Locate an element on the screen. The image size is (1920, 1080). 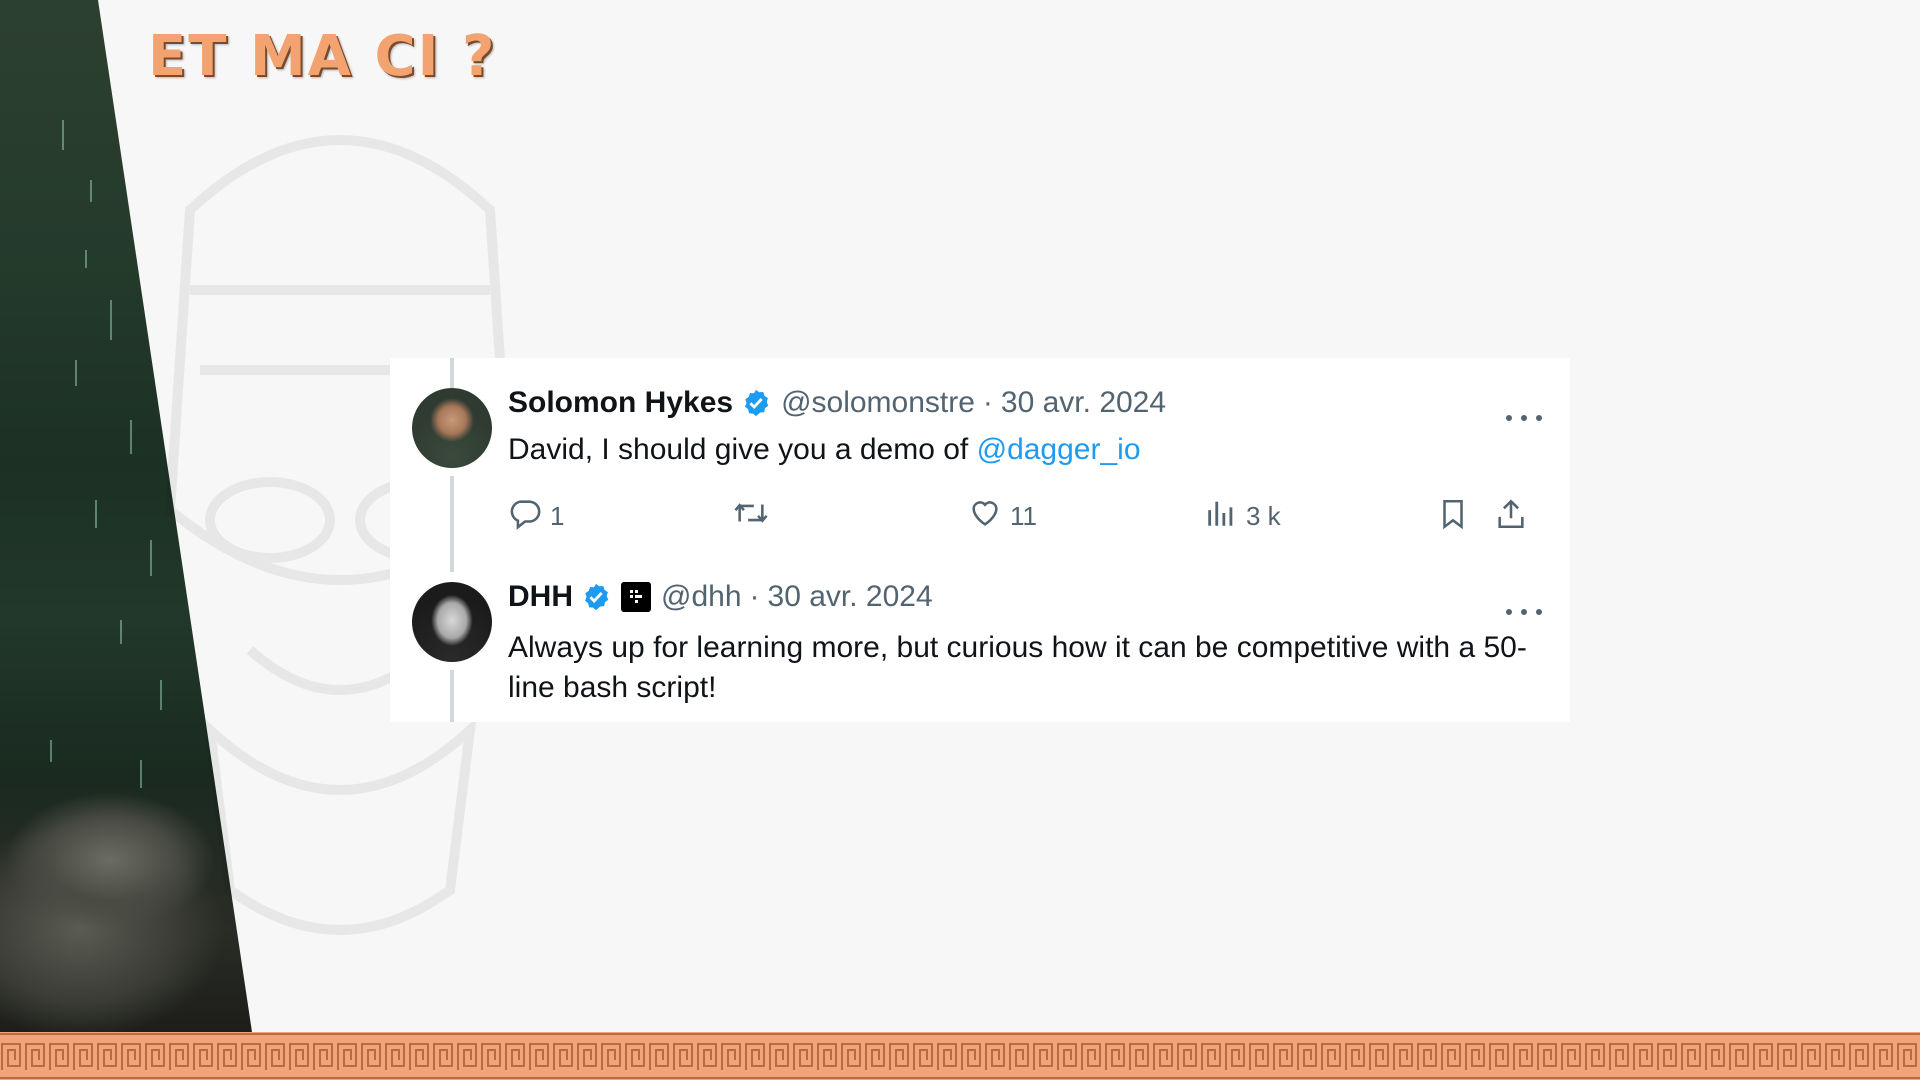
author-name: DHH is located at coordinates (540, 597).